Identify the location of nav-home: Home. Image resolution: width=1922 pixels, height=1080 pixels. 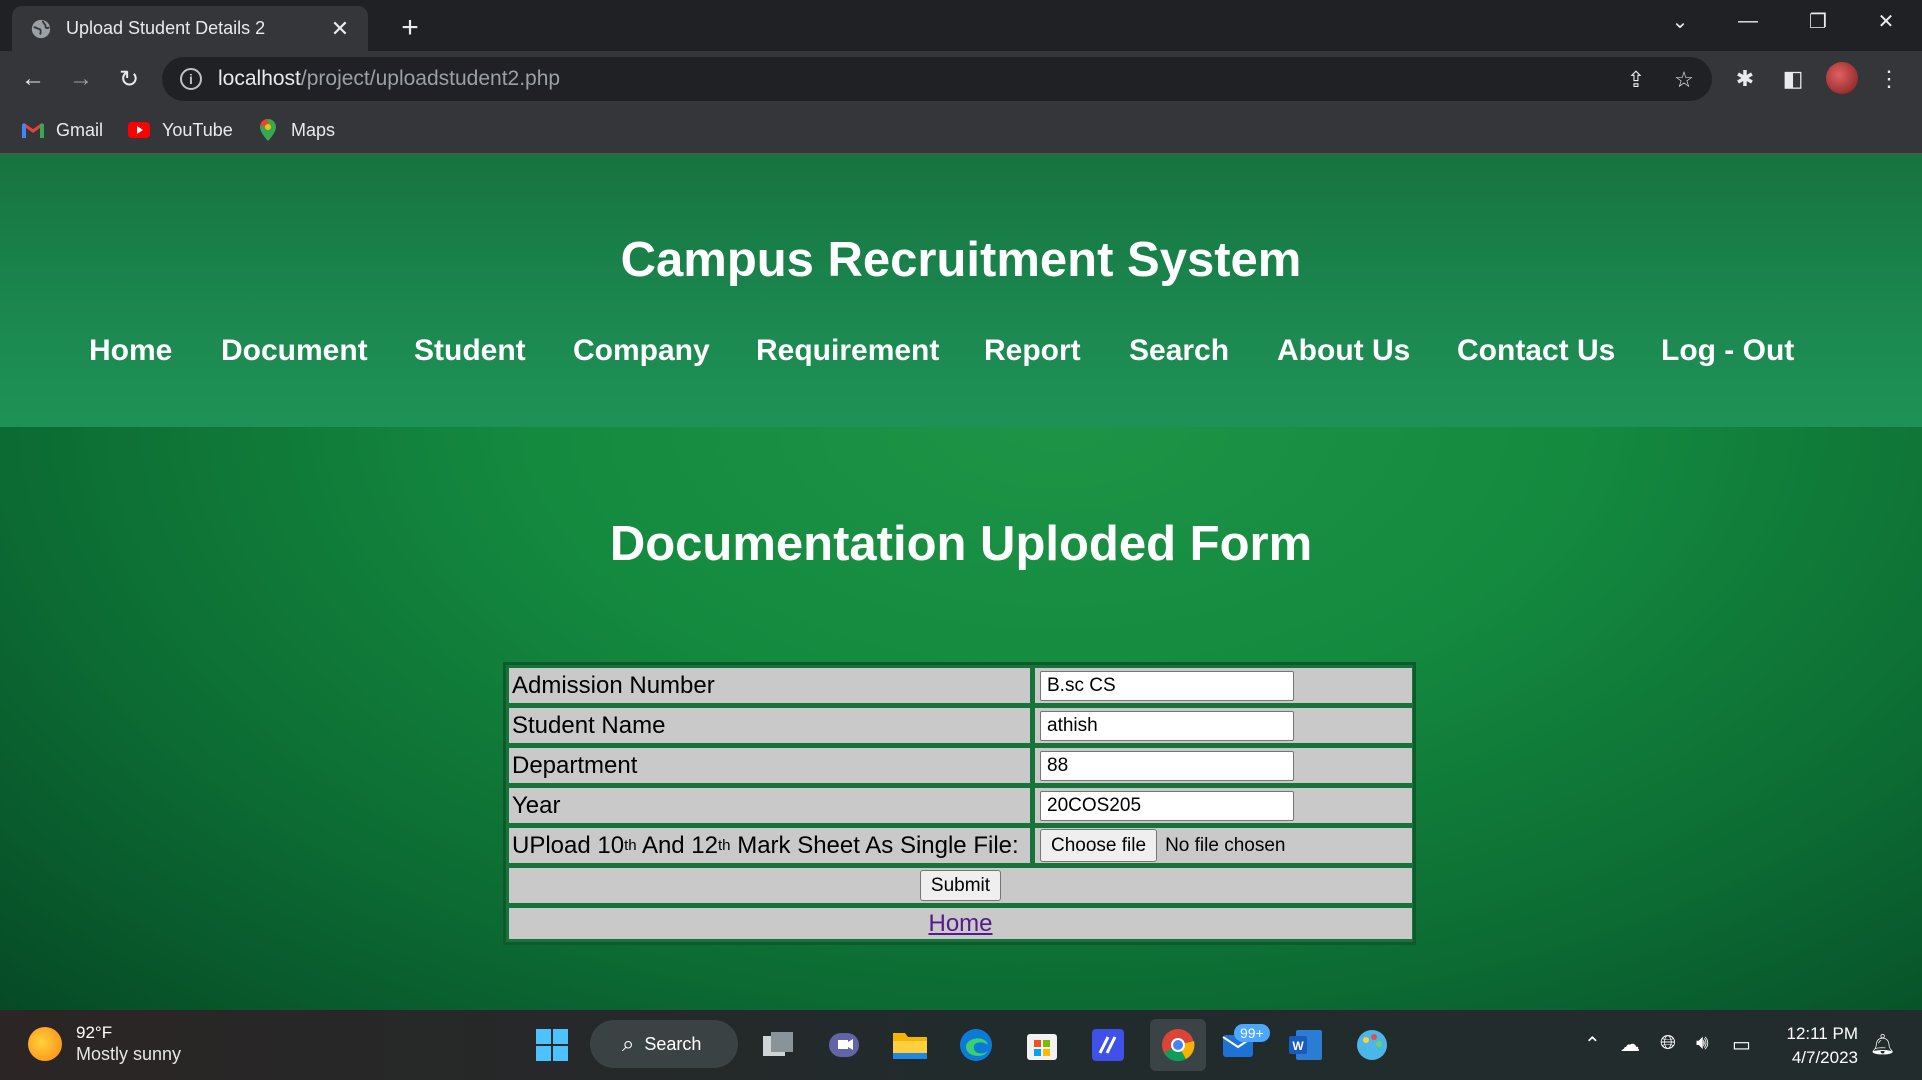
(130, 351).